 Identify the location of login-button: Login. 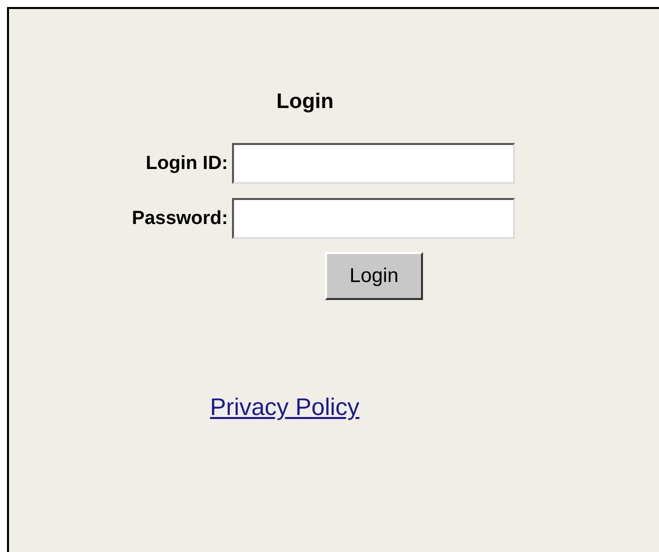
(374, 276).